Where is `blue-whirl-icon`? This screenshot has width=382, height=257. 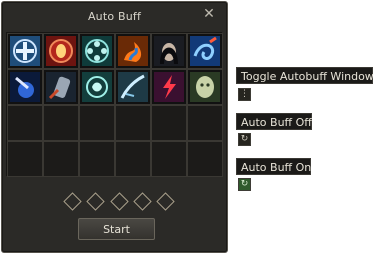
blue-whirl-icon is located at coordinates (205, 51).